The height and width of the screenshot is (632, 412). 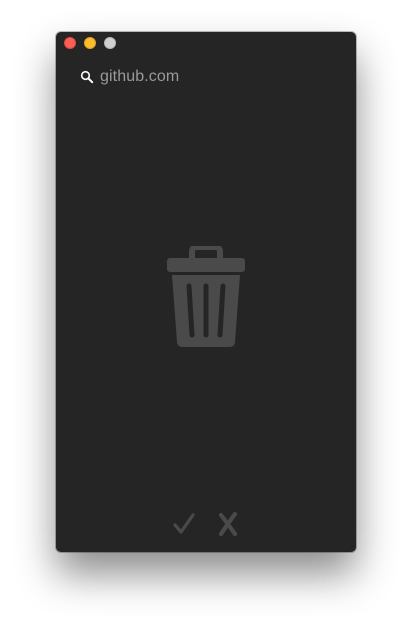 I want to click on trash-icon, so click(x=206, y=296).